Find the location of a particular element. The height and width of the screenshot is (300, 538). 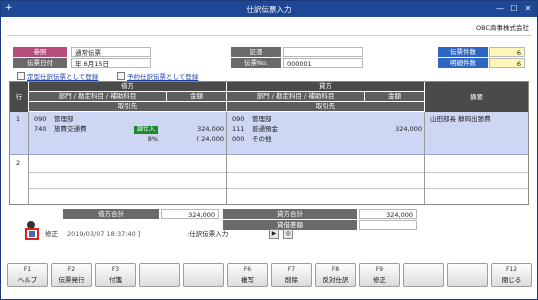

minimize-icon: — is located at coordinates (500, 9).